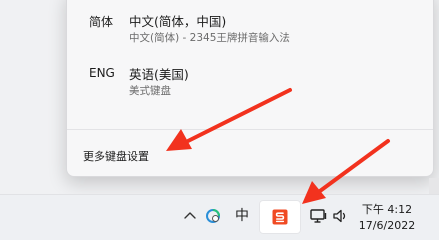 The width and height of the screenshot is (439, 240). I want to click on language-code: ENG, so click(102, 73).